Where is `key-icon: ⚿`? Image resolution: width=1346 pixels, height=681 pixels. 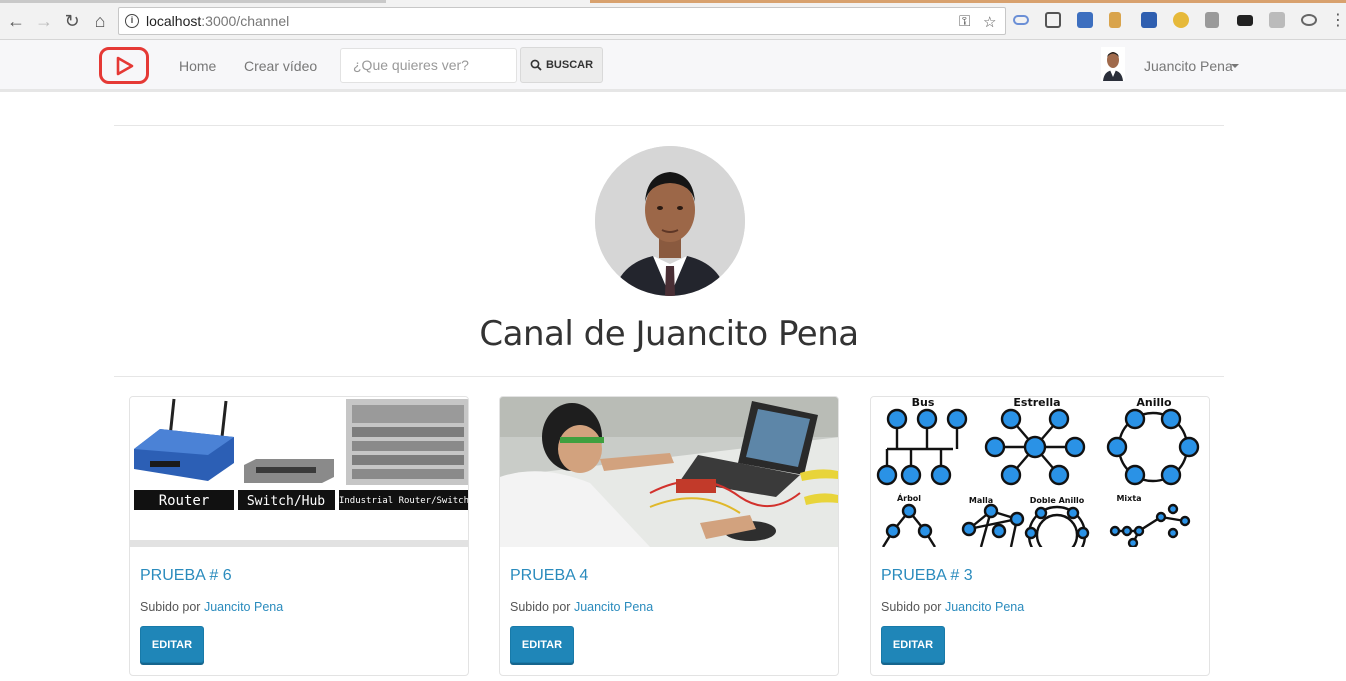
key-icon: ⚿ is located at coordinates (964, 21).